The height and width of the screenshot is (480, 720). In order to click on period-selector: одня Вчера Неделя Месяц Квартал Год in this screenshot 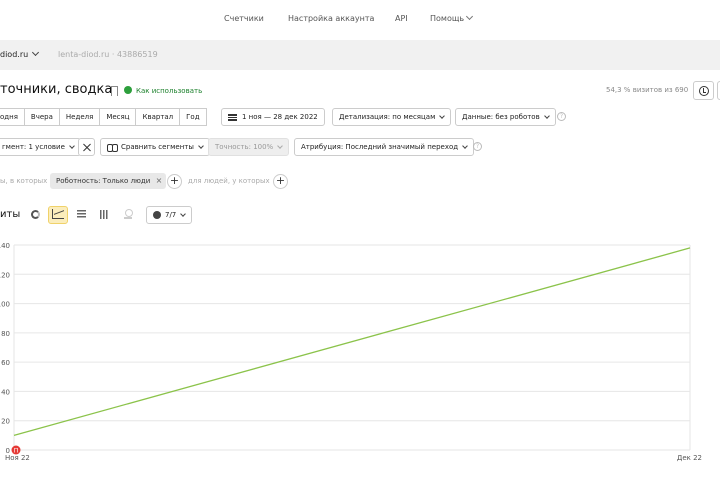, I will do `click(103, 117)`.